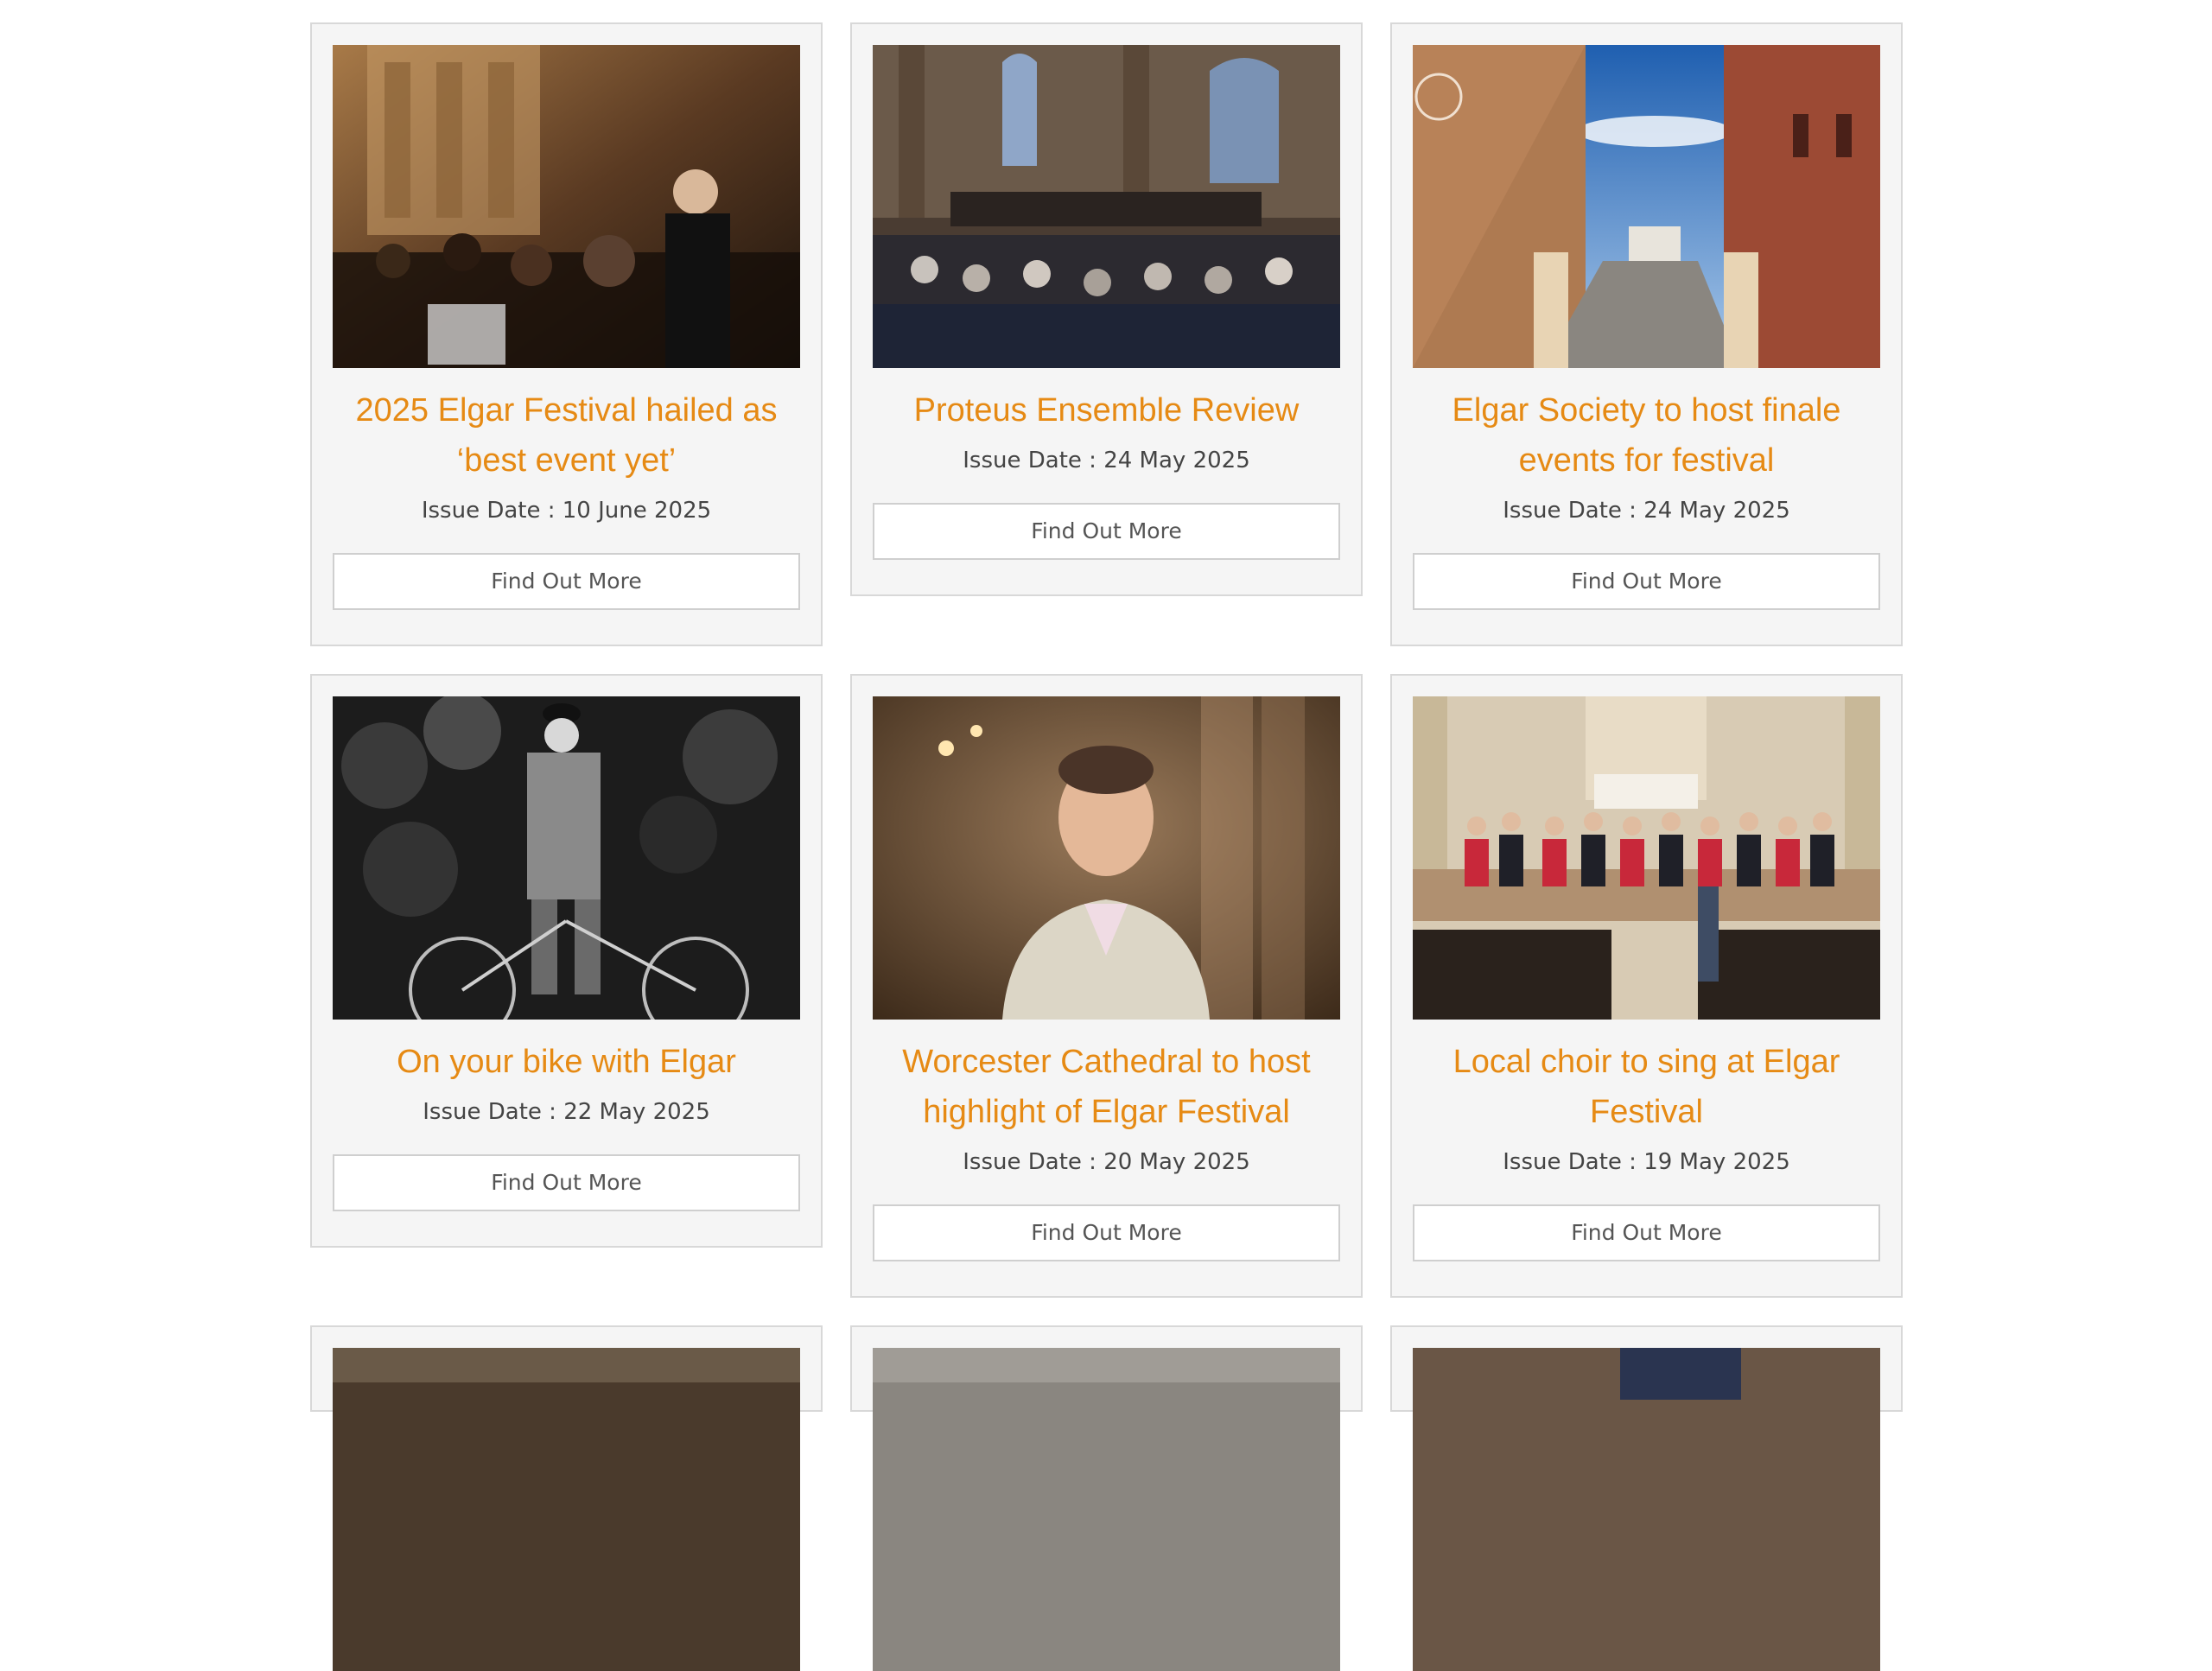 The width and height of the screenshot is (2212, 1671). Describe the element at coordinates (566, 1062) in the screenshot. I see `article-title: On your bike with Elgar` at that location.